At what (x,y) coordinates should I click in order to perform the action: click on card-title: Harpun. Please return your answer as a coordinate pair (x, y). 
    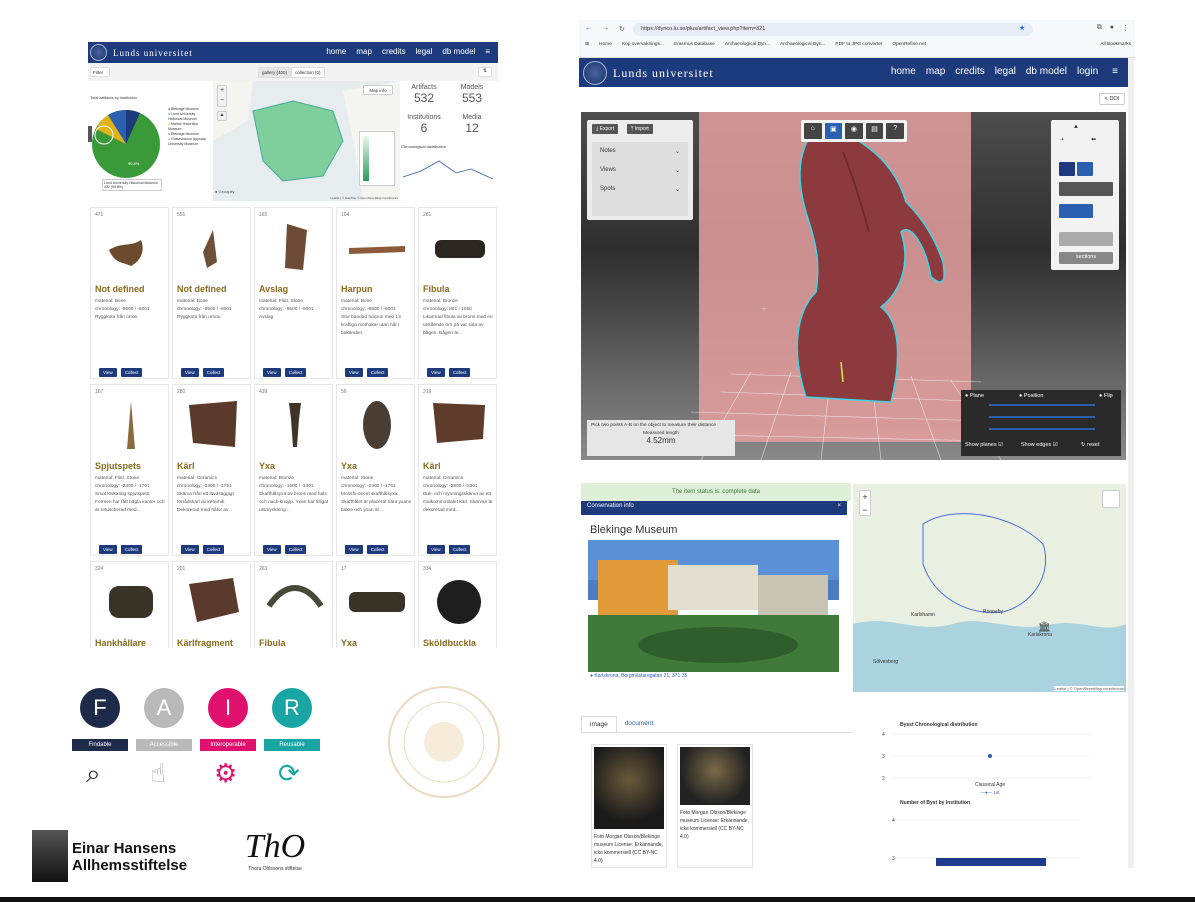
    Looking at the image, I should click on (357, 289).